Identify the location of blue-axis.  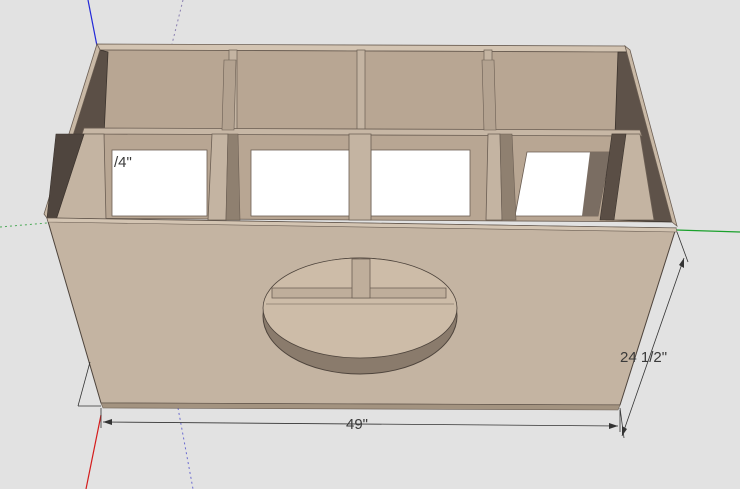
(92, 23).